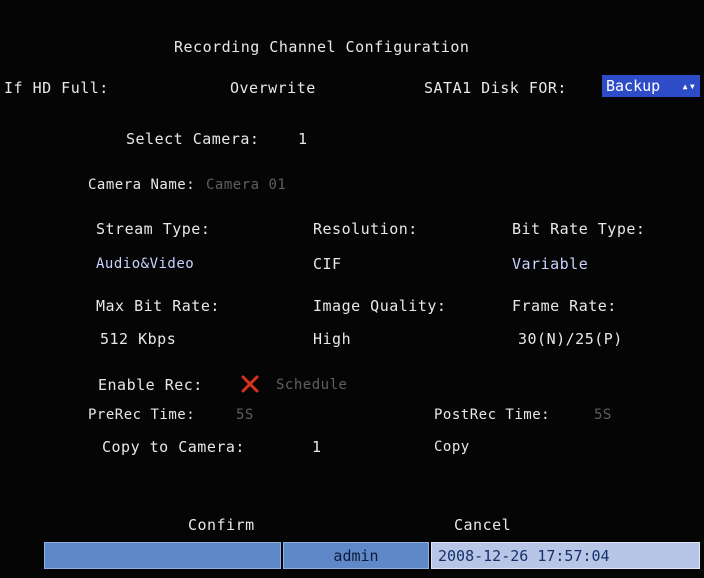  What do you see at coordinates (193, 139) in the screenshot?
I see `select-camera-label: Select Camera:` at bounding box center [193, 139].